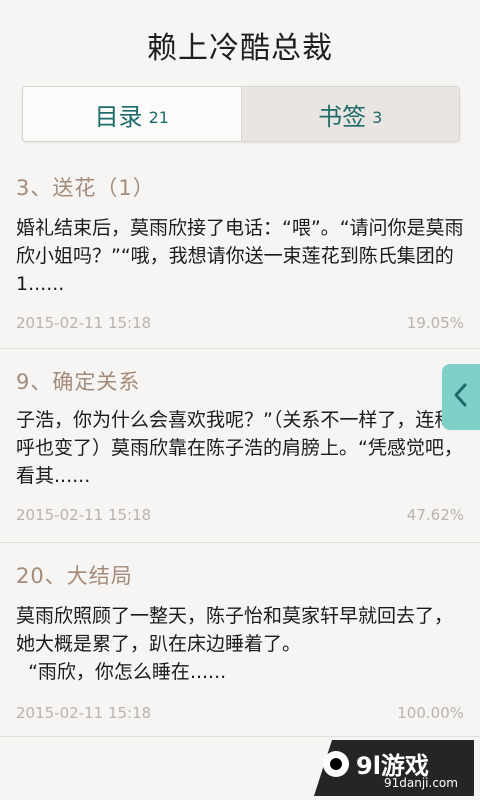  I want to click on bookmark-chapter-title: 20、大结局, so click(74, 576).